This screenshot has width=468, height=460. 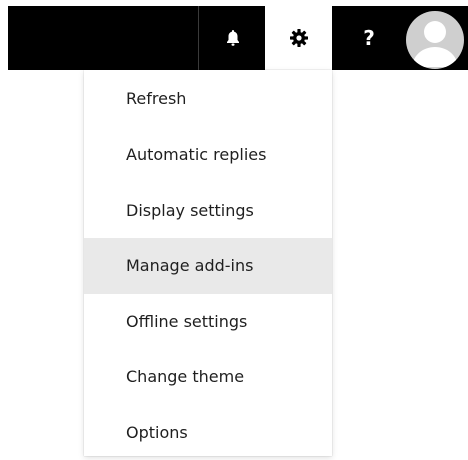 I want to click on menu-item-options: Options, so click(x=208, y=432).